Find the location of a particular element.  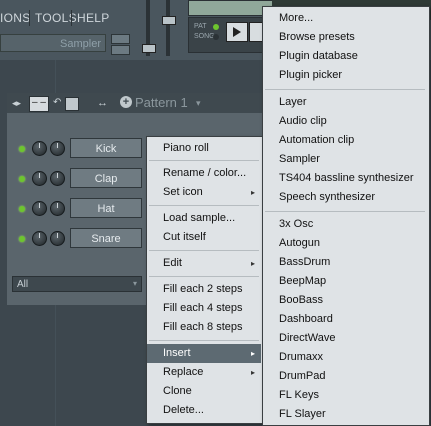

pattern-selector: Pattern 1 is located at coordinates (161, 103).